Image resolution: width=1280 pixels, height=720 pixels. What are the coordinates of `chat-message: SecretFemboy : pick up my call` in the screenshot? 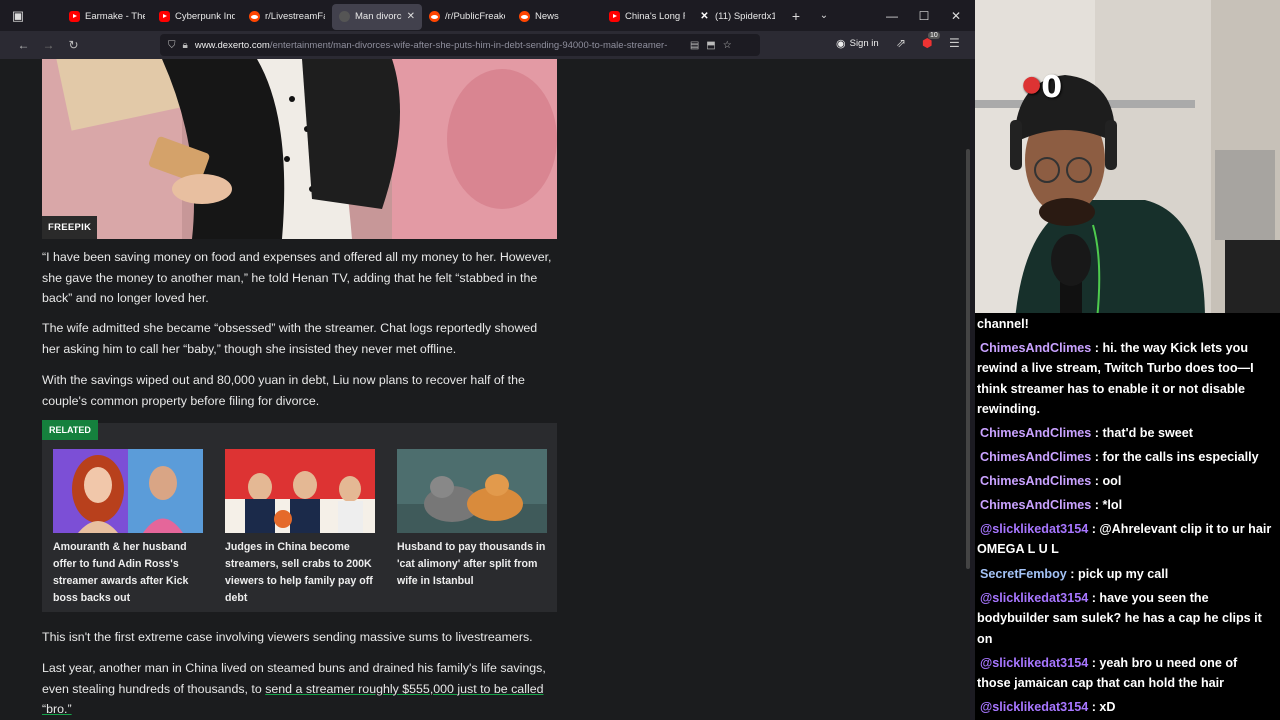 It's located at (1124, 574).